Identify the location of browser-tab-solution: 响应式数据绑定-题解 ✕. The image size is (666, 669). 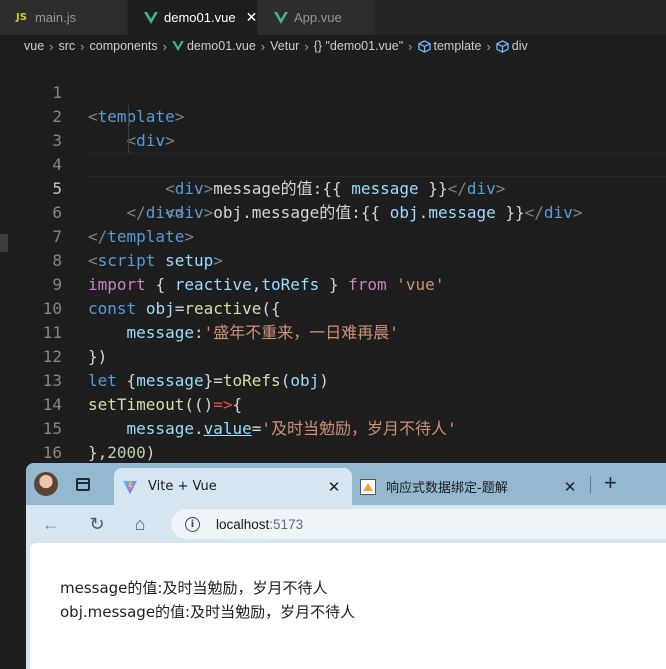
(472, 486).